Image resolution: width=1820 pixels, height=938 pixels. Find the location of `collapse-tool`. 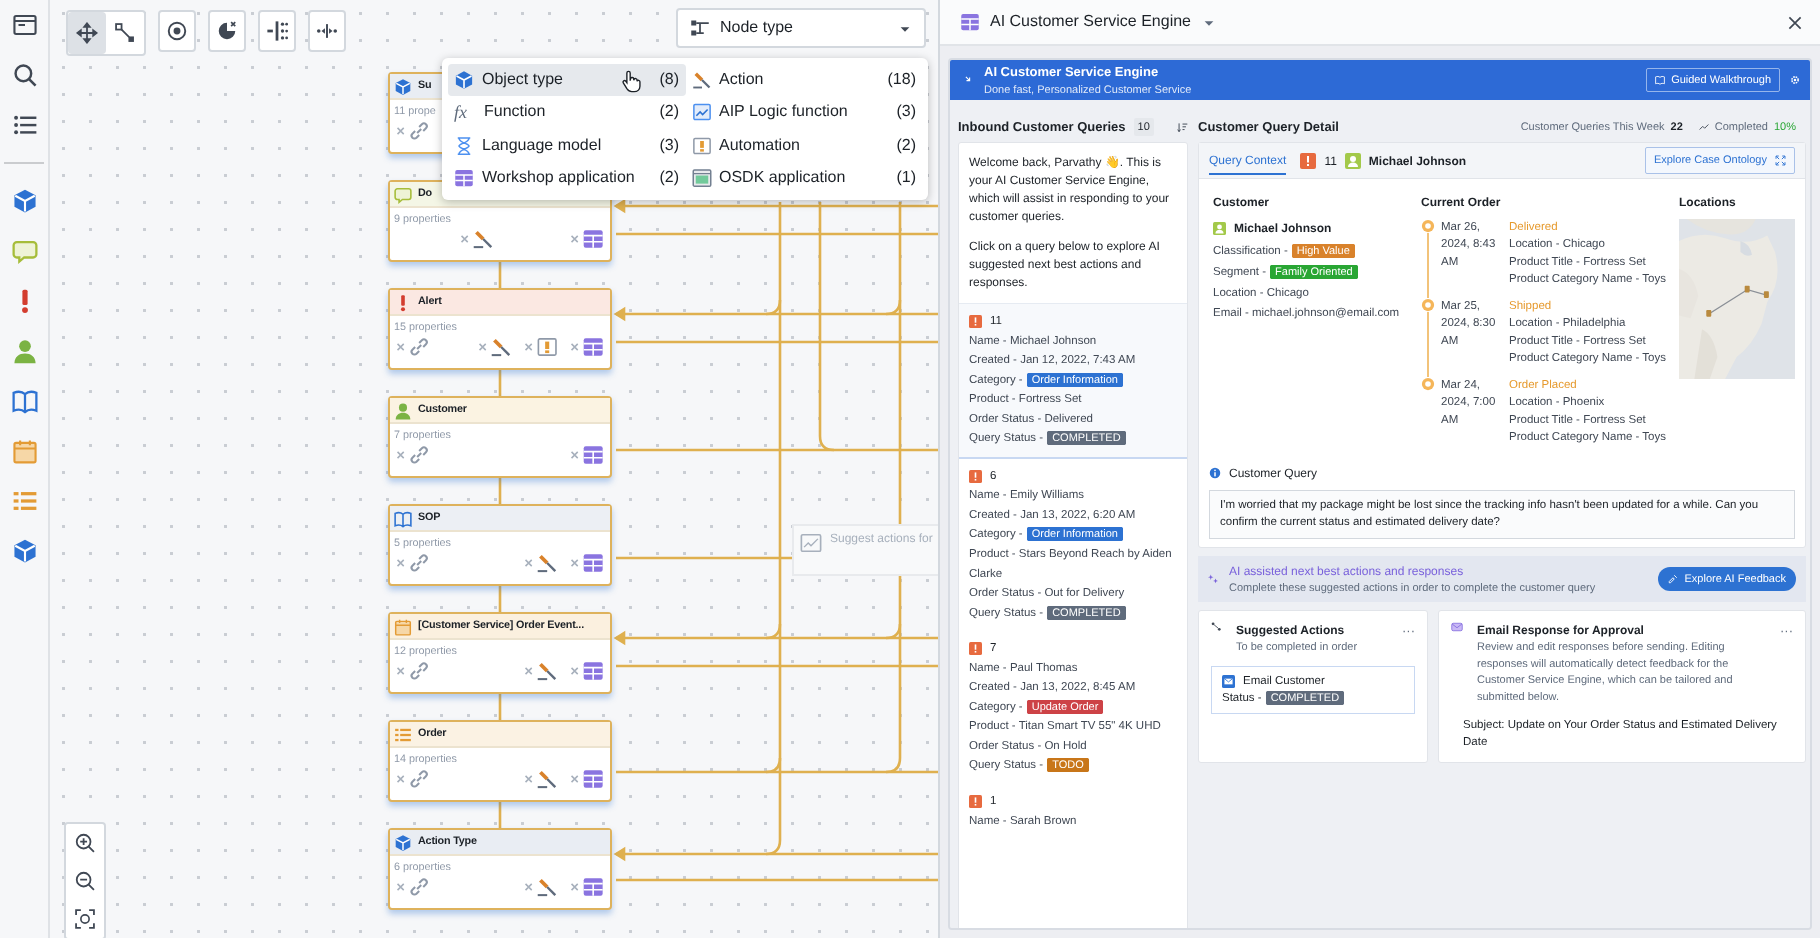

collapse-tool is located at coordinates (327, 31).